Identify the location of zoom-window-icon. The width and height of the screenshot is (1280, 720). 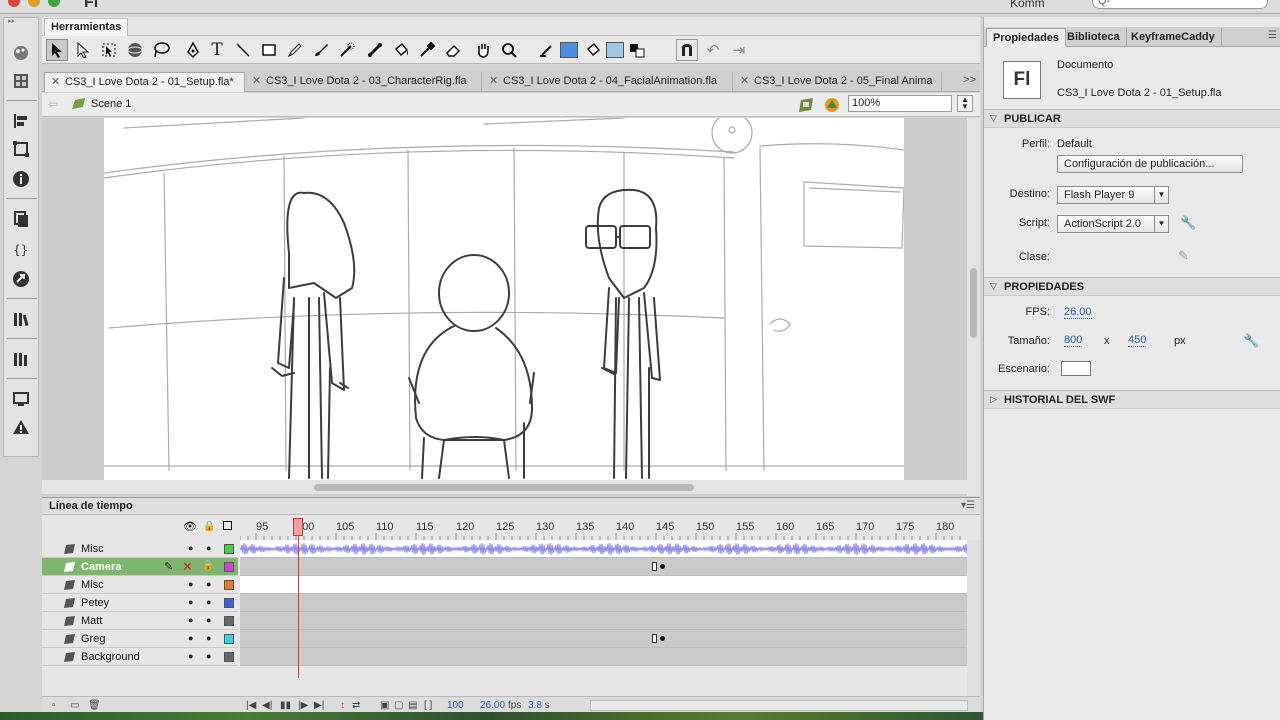
(54, 3).